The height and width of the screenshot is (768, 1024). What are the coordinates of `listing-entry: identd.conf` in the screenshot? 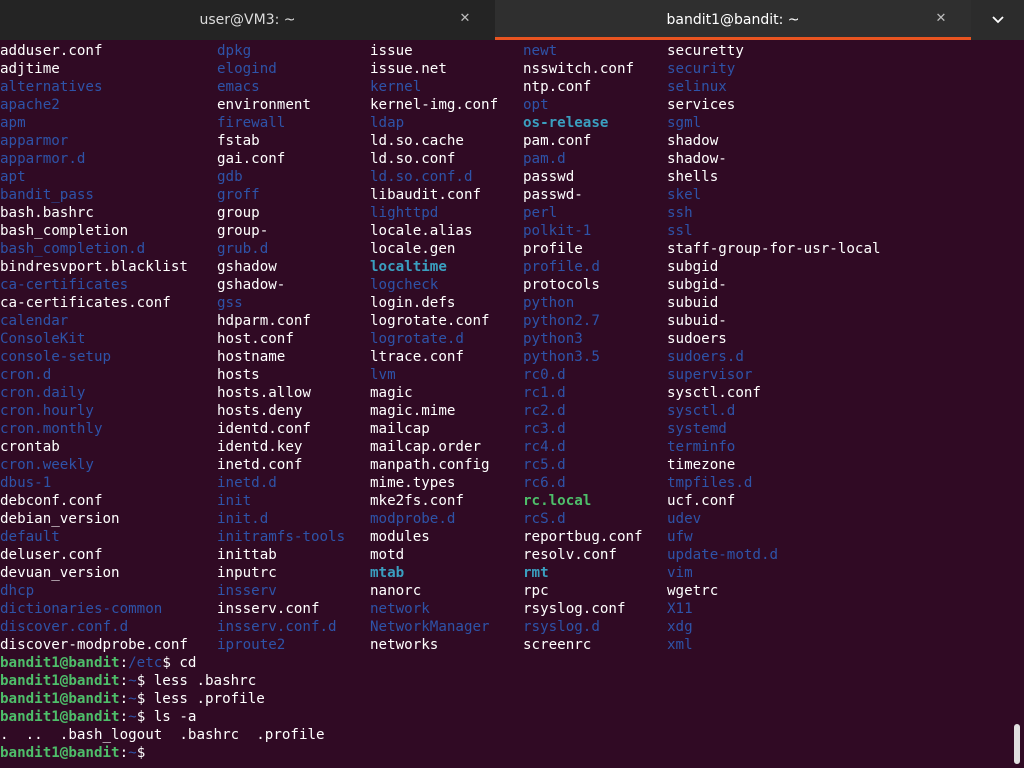 It's located at (264, 429).